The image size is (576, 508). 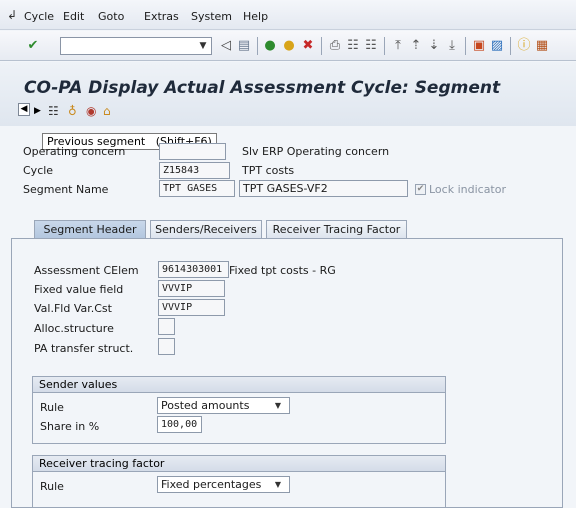 I want to click on previous-page-icon: ⇡, so click(x=416, y=46).